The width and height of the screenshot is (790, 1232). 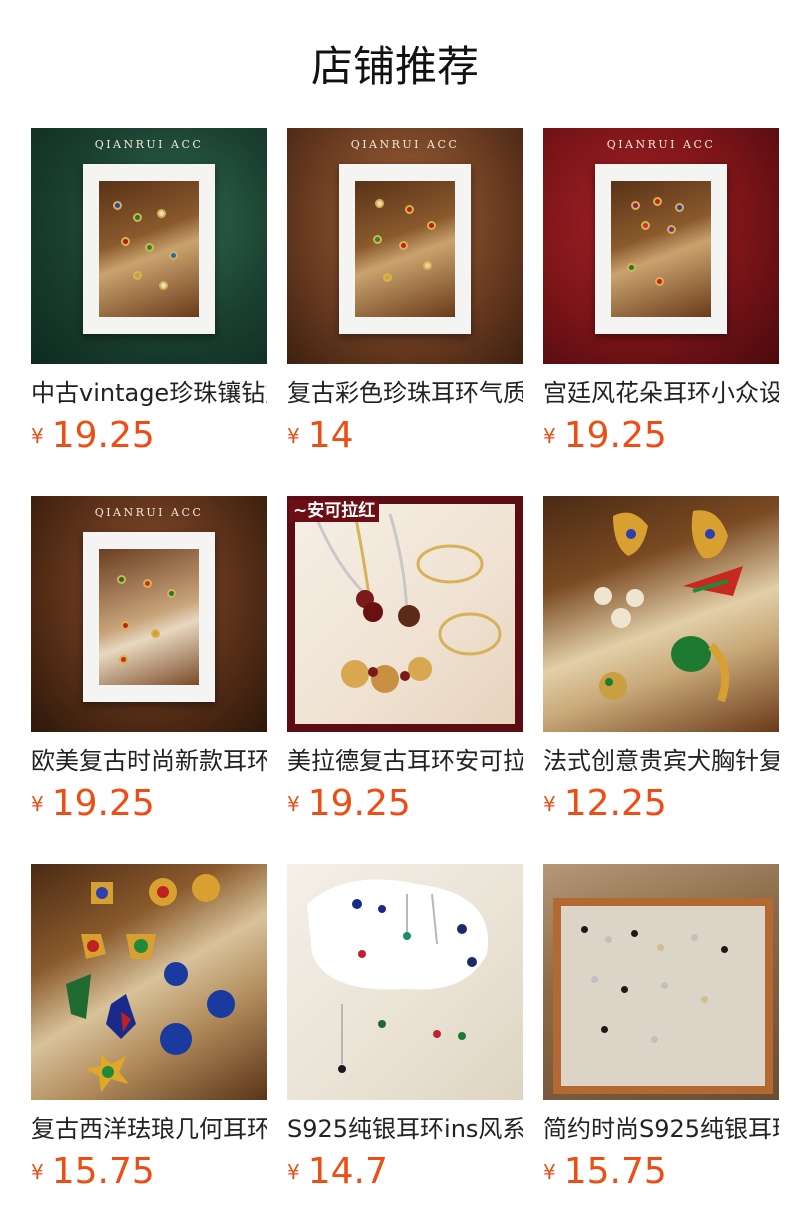 I want to click on necklace-illustration, so click(x=407, y=603).